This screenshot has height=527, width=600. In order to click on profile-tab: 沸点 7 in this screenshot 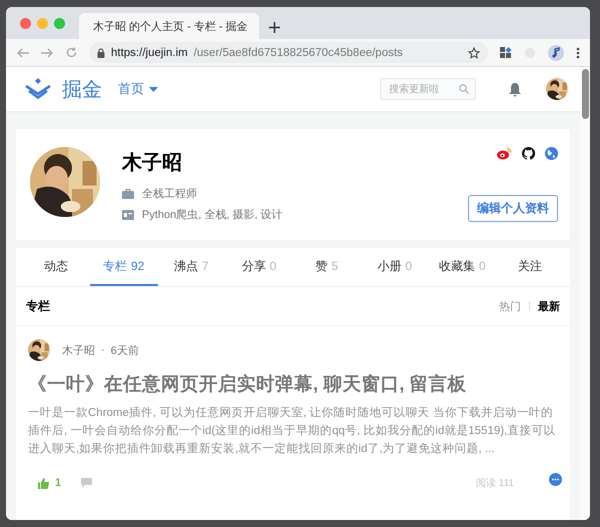, I will do `click(192, 267)`.